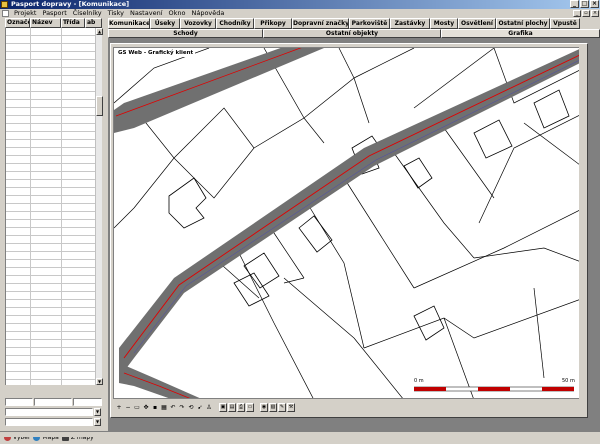 The width and height of the screenshot is (600, 444). I want to click on document-icon, so click(5, 13).